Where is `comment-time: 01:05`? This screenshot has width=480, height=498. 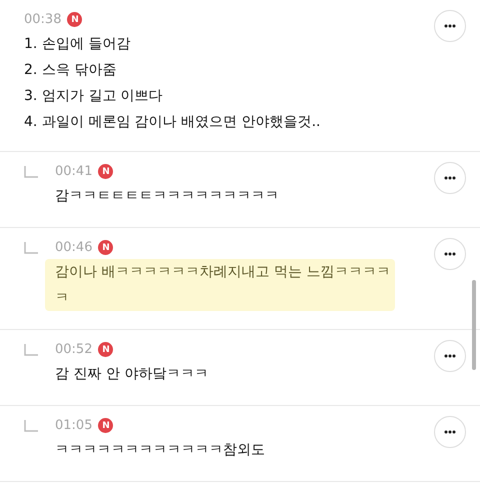 comment-time: 01:05 is located at coordinates (73, 425).